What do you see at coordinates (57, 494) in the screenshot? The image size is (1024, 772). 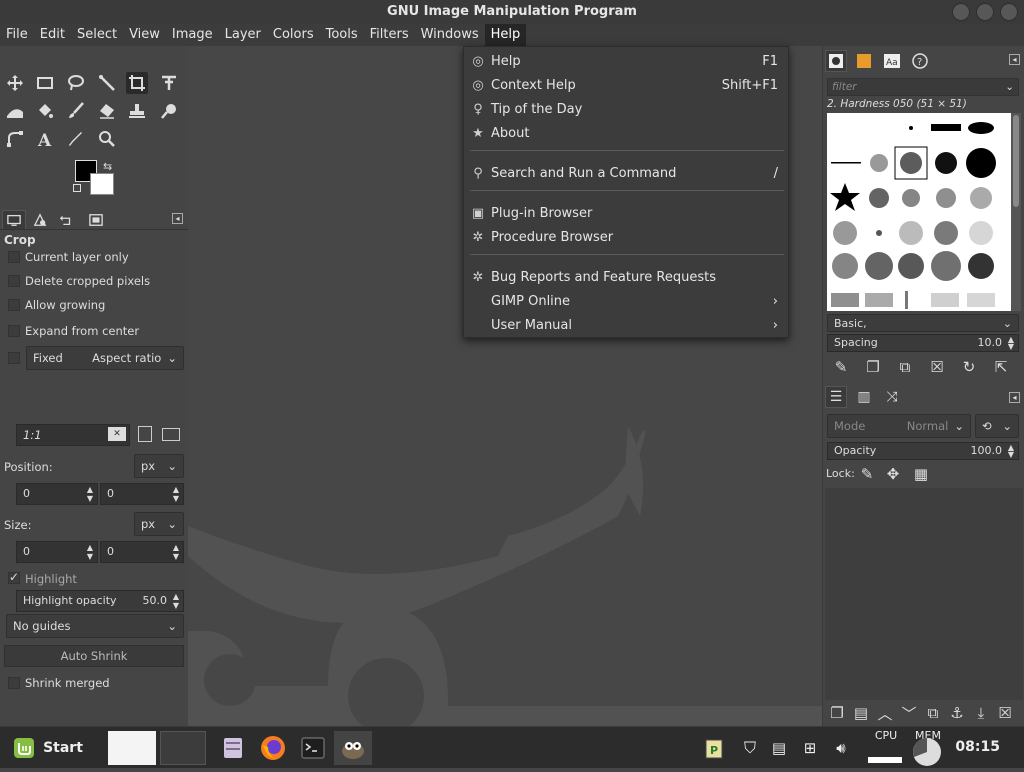 I see `position-x-input: 0 ▲ ▼` at bounding box center [57, 494].